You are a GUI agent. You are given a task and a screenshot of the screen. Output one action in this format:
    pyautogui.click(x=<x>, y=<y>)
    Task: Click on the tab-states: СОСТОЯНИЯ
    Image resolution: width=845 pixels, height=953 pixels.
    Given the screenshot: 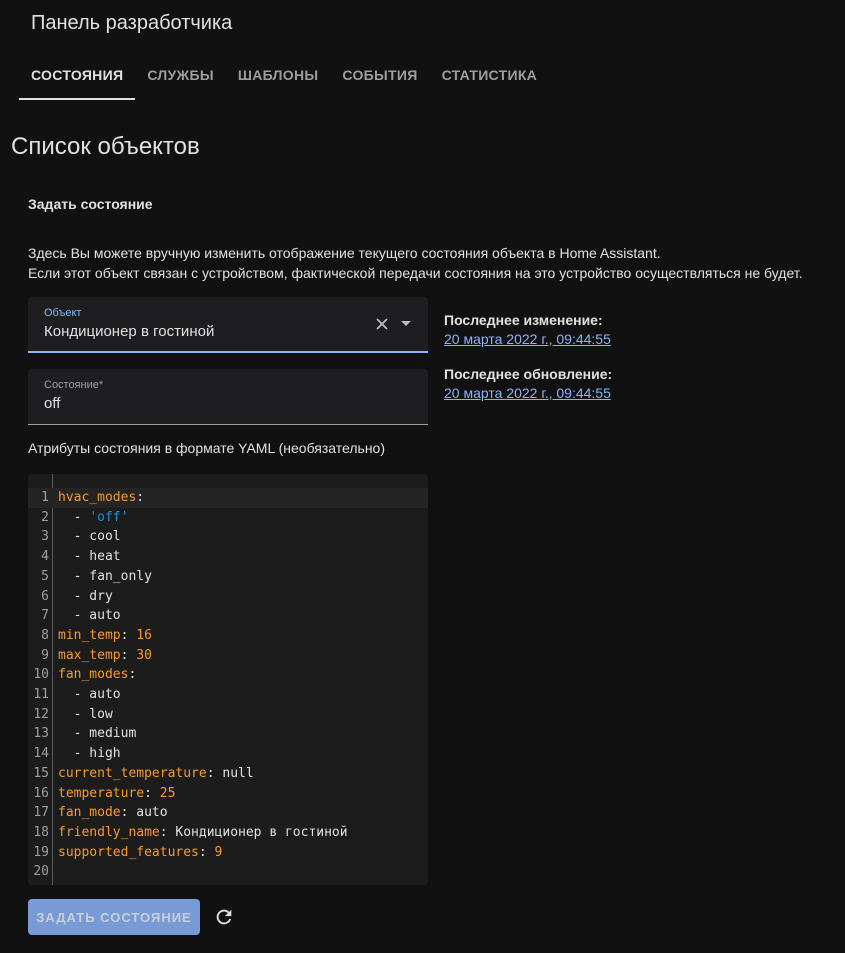 What is the action you would take?
    pyautogui.click(x=77, y=77)
    